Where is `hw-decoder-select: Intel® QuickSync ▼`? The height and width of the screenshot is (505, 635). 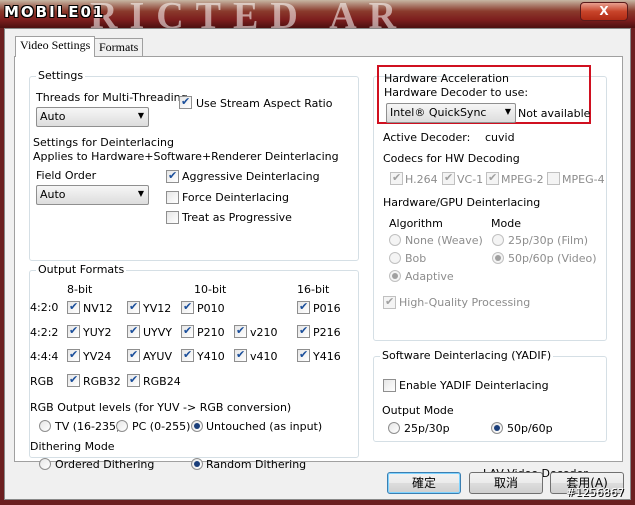
hw-decoder-select: Intel® QuickSync ▼ is located at coordinates (451, 113).